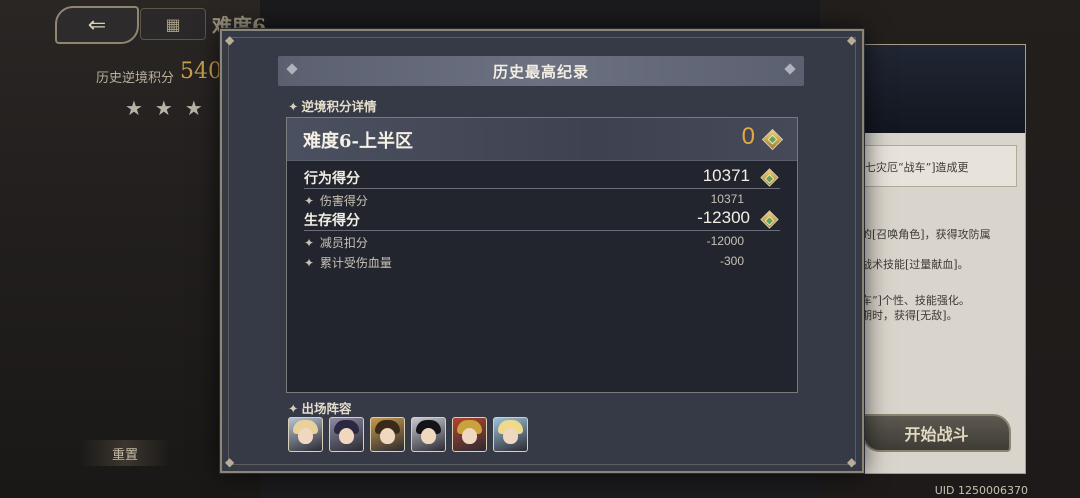  What do you see at coordinates (135, 78) in the screenshot?
I see `history-score-label: 历史逆境积分` at bounding box center [135, 78].